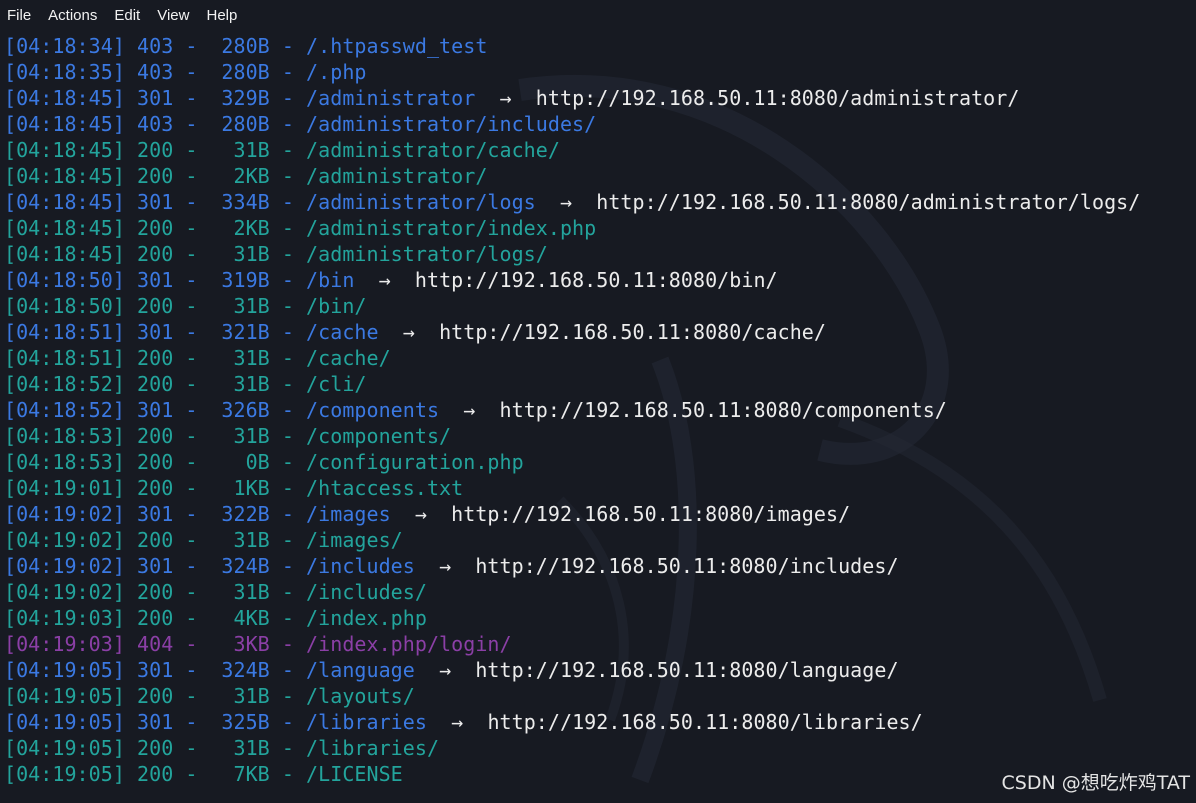 This screenshot has width=1196, height=803. I want to click on log-path: /components, so click(373, 410).